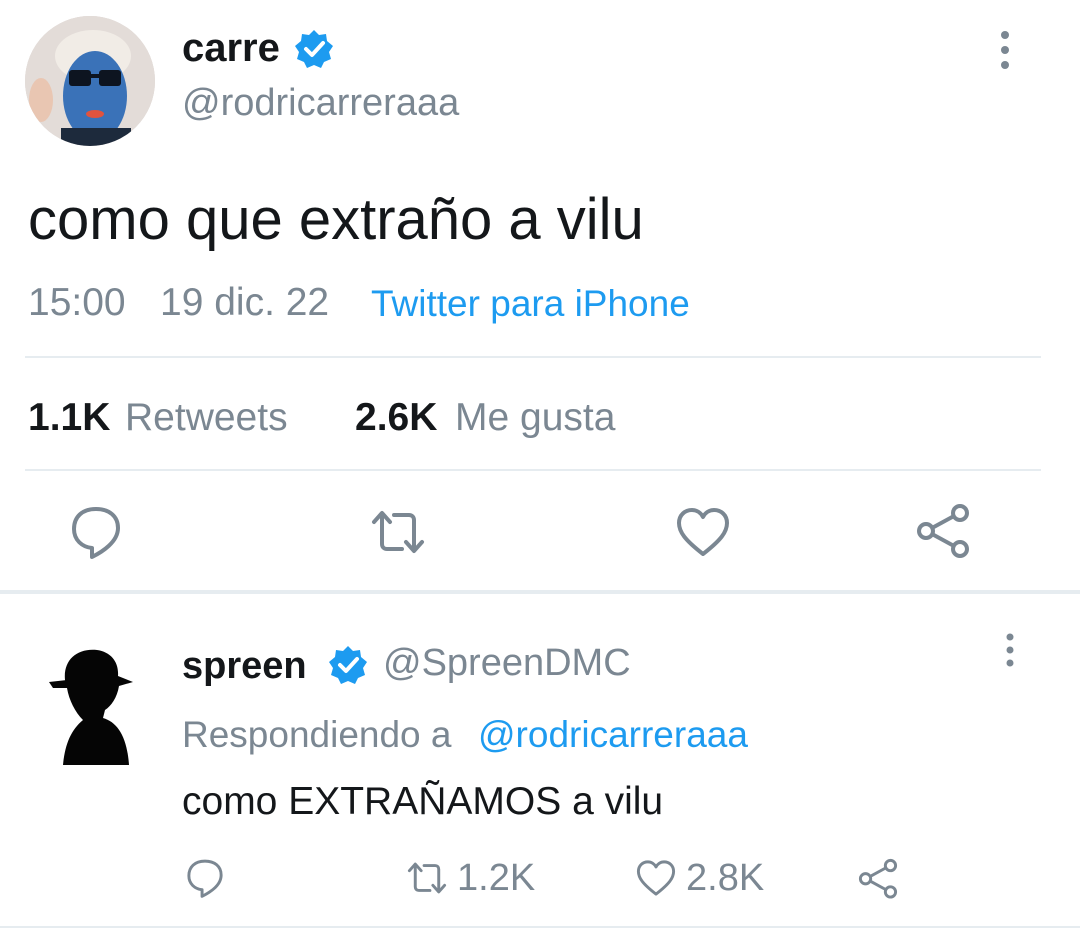 This screenshot has height=930, width=1080. Describe the element at coordinates (244, 666) in the screenshot. I see `reply-display-name: spreen` at that location.